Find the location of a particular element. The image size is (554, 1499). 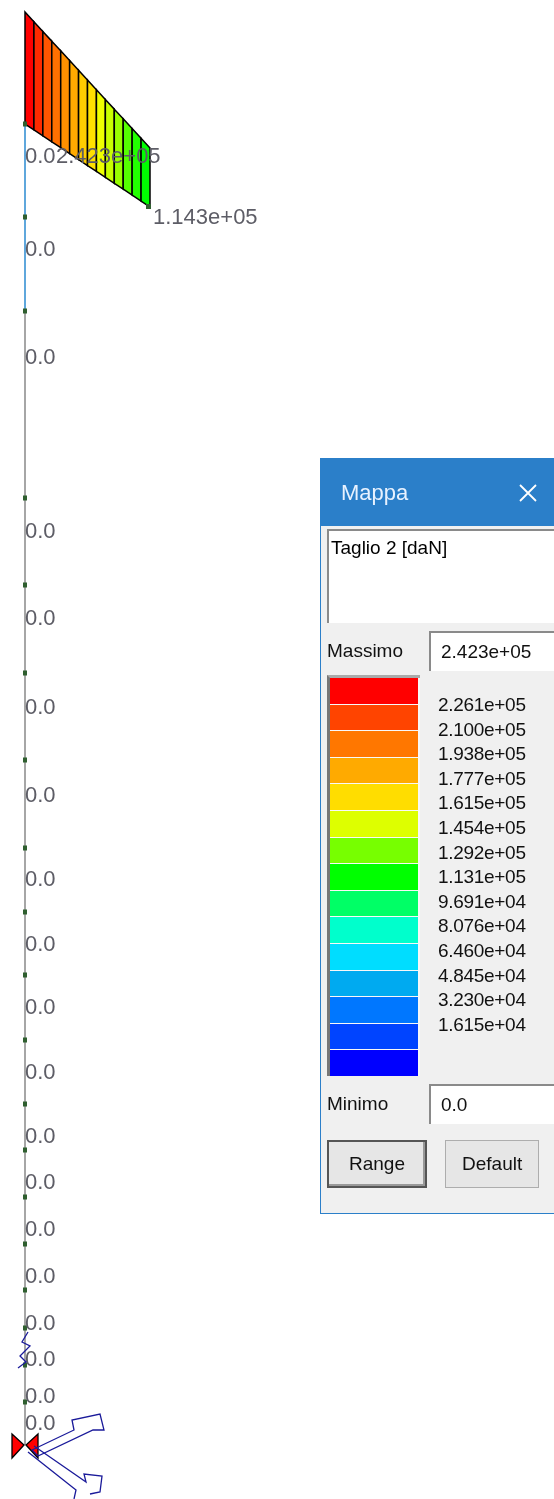

maximum-label: Massimo is located at coordinates (365, 651).